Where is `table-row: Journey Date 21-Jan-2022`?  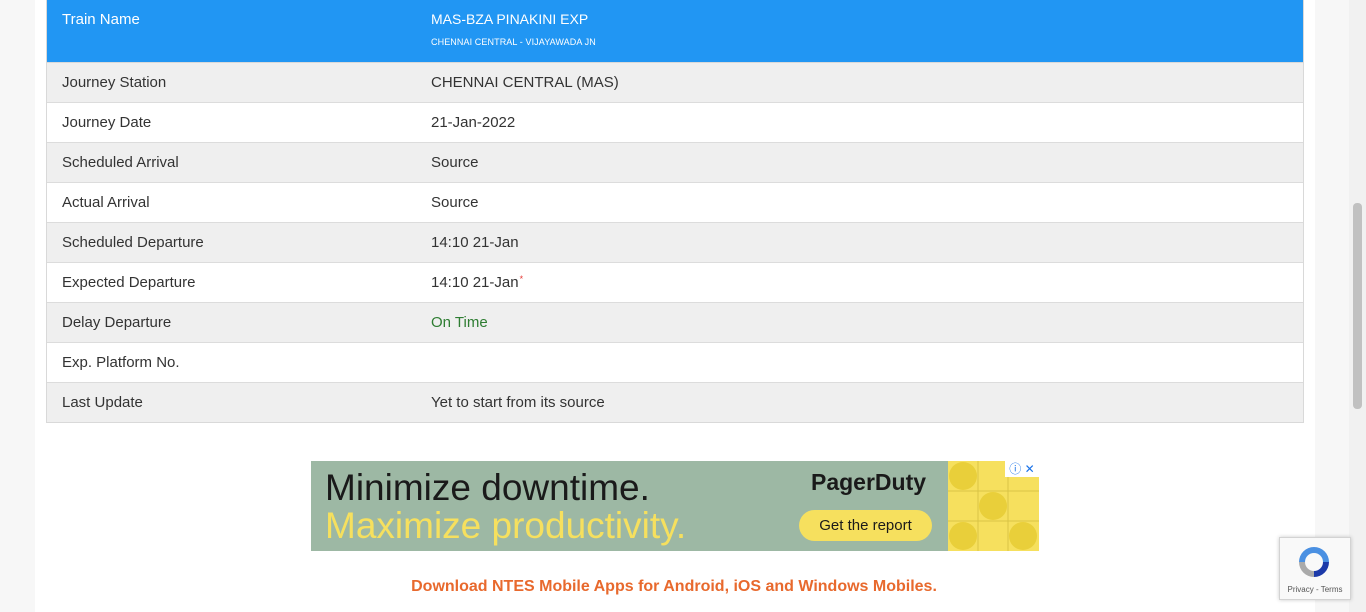 table-row: Journey Date 21-Jan-2022 is located at coordinates (675, 123).